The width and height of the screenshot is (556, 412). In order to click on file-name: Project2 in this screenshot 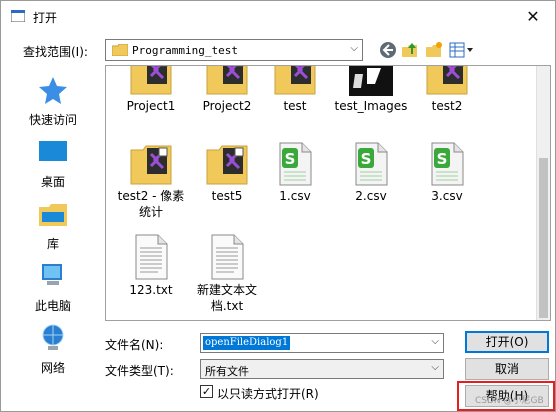, I will do `click(227, 106)`.